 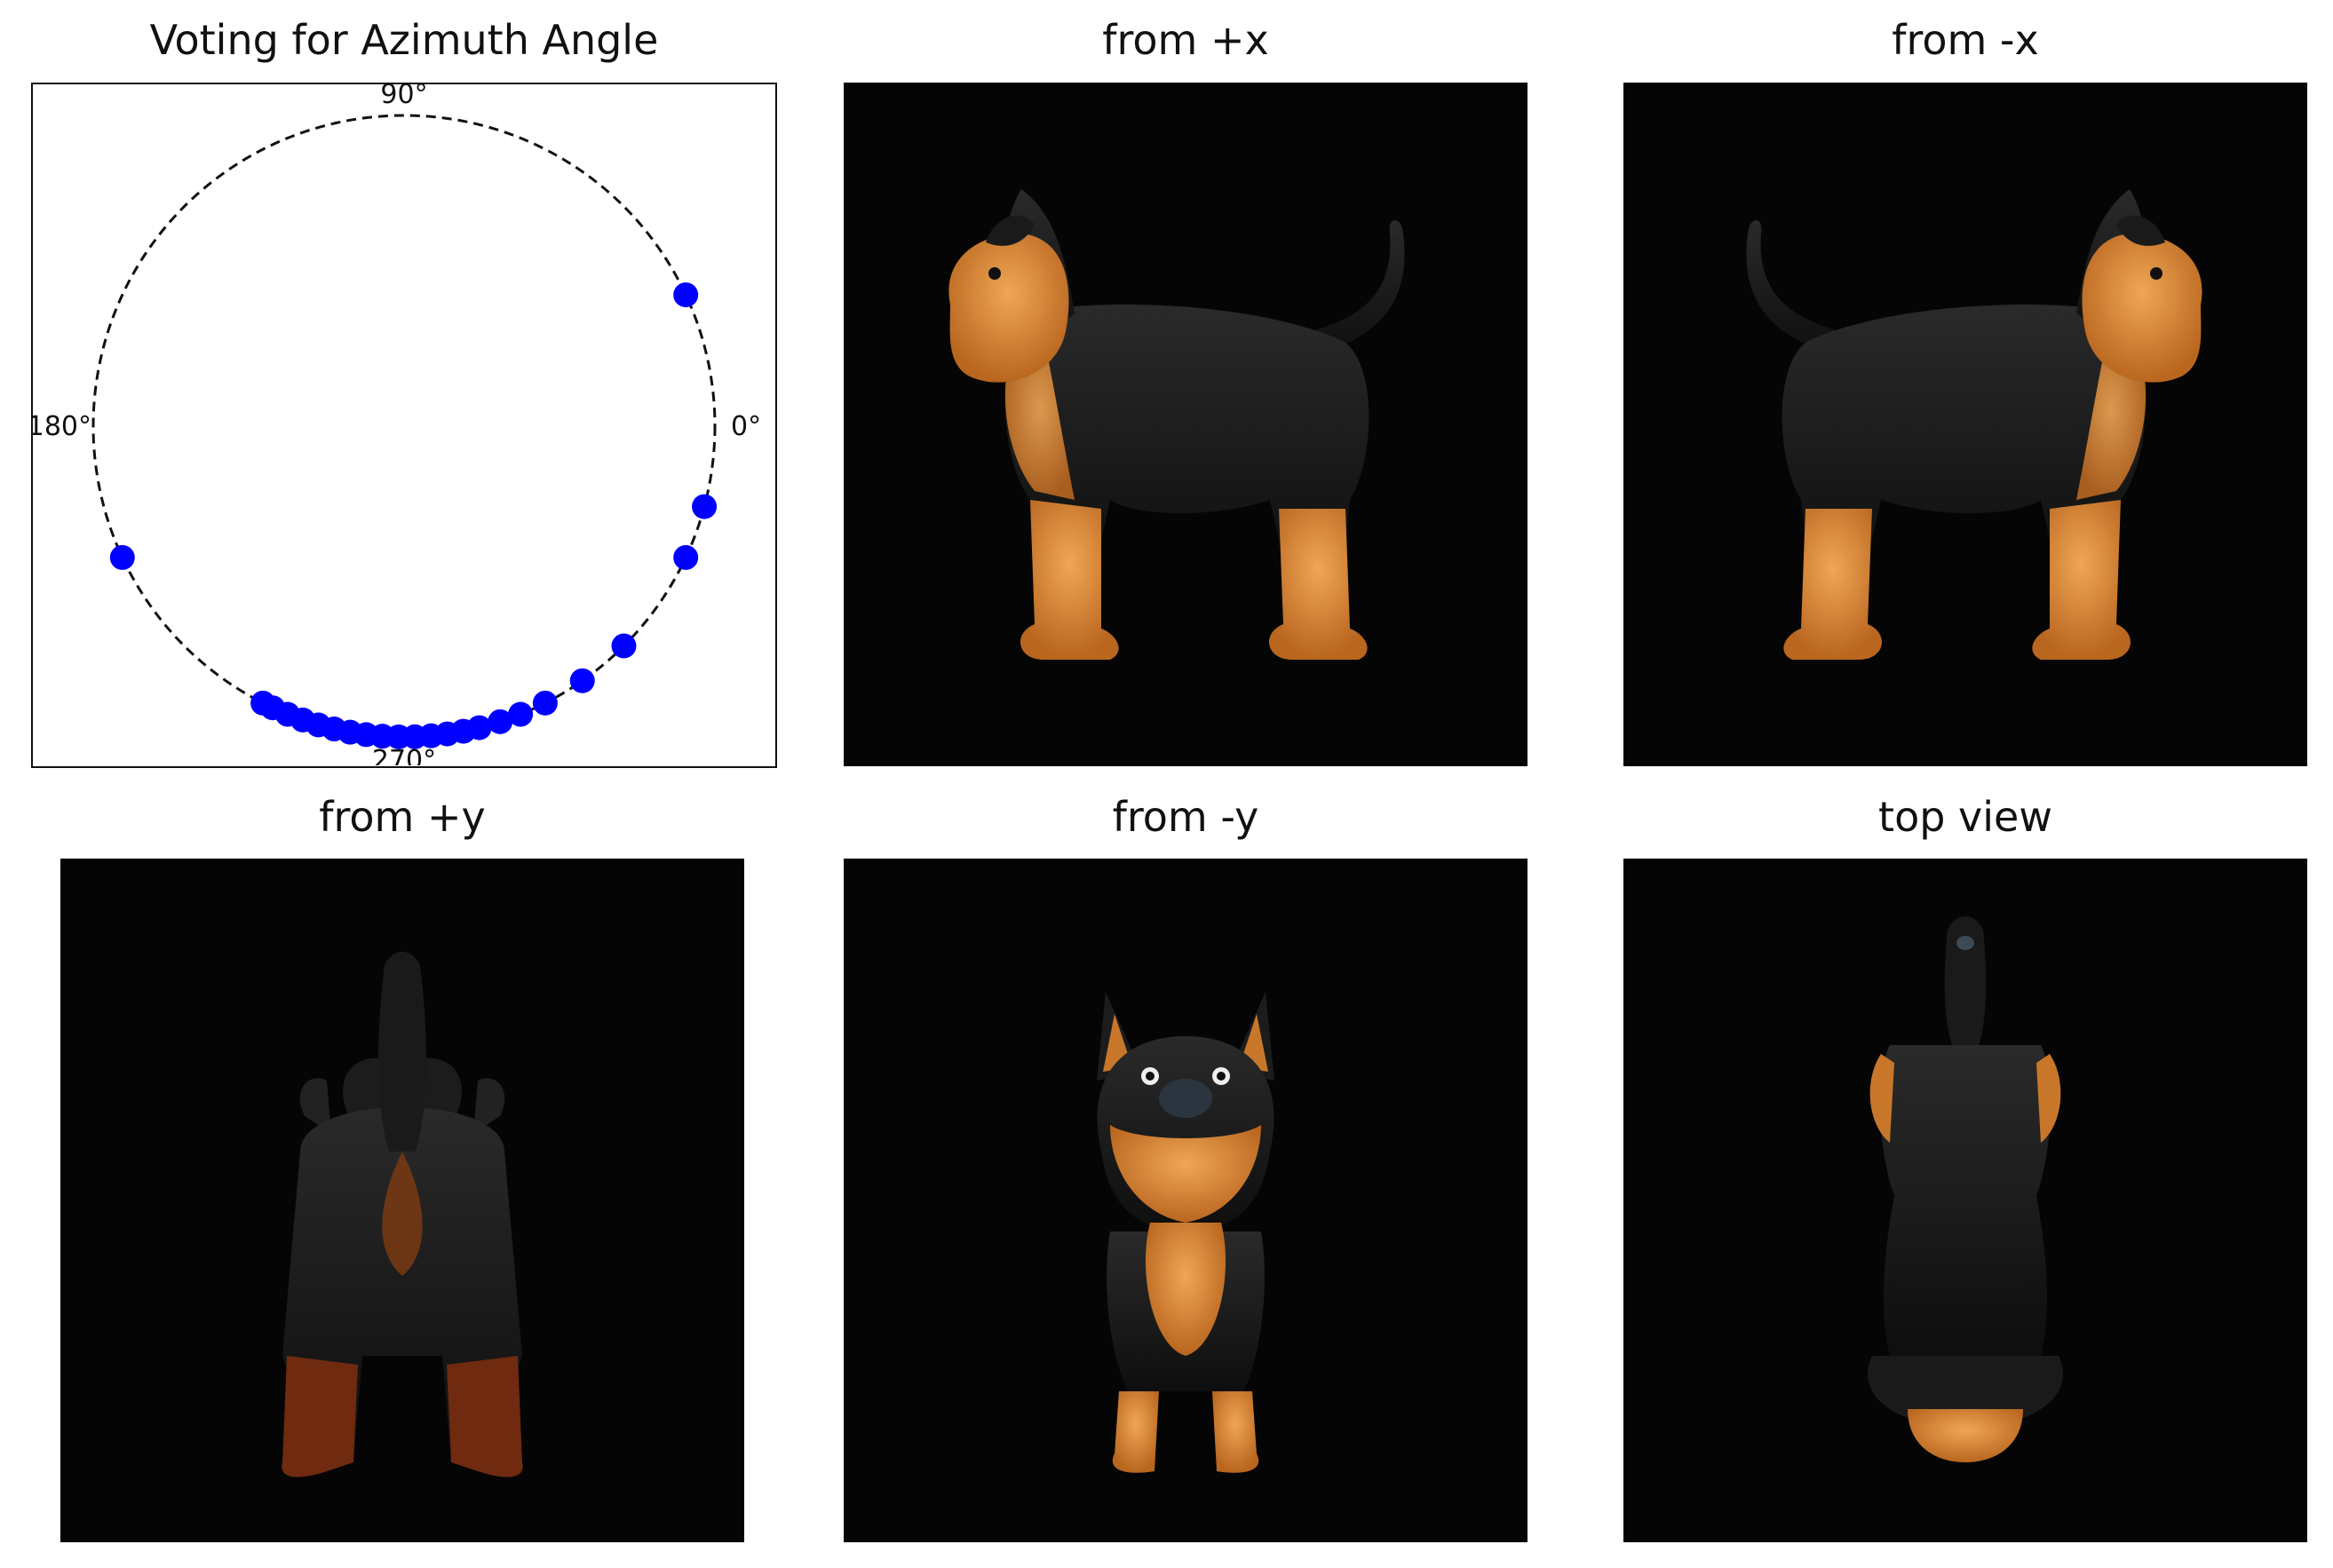 I want to click on panel-title-from-plus-x: from +x, so click(x=1186, y=40).